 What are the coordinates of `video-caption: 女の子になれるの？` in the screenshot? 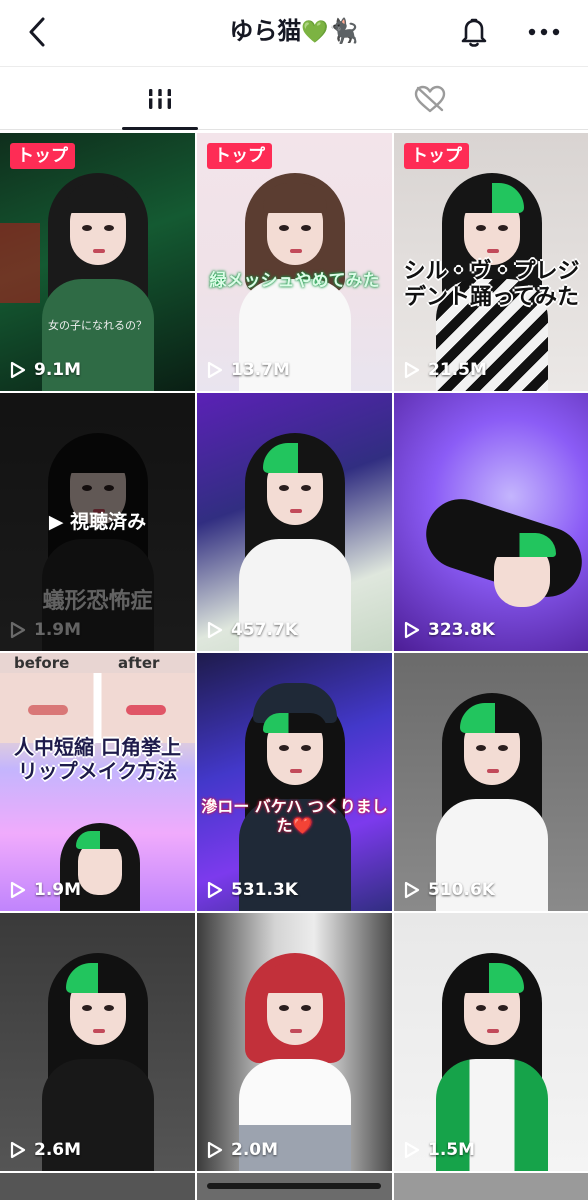 It's located at (97, 325).